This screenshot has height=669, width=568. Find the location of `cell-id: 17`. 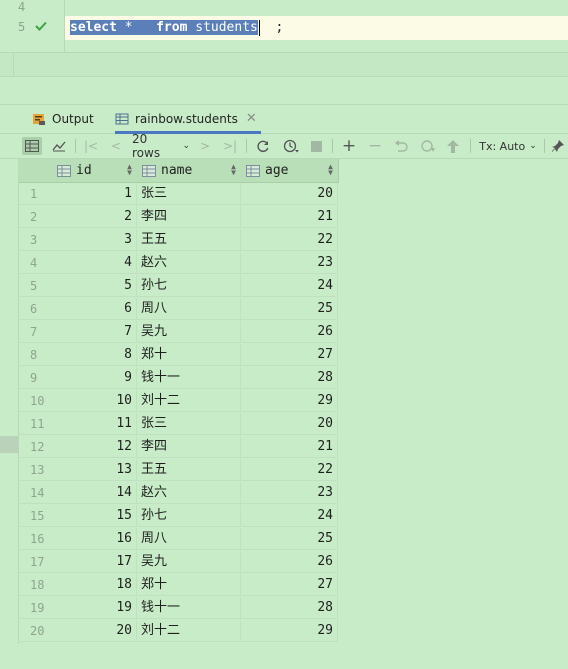

cell-id: 17 is located at coordinates (94, 562).